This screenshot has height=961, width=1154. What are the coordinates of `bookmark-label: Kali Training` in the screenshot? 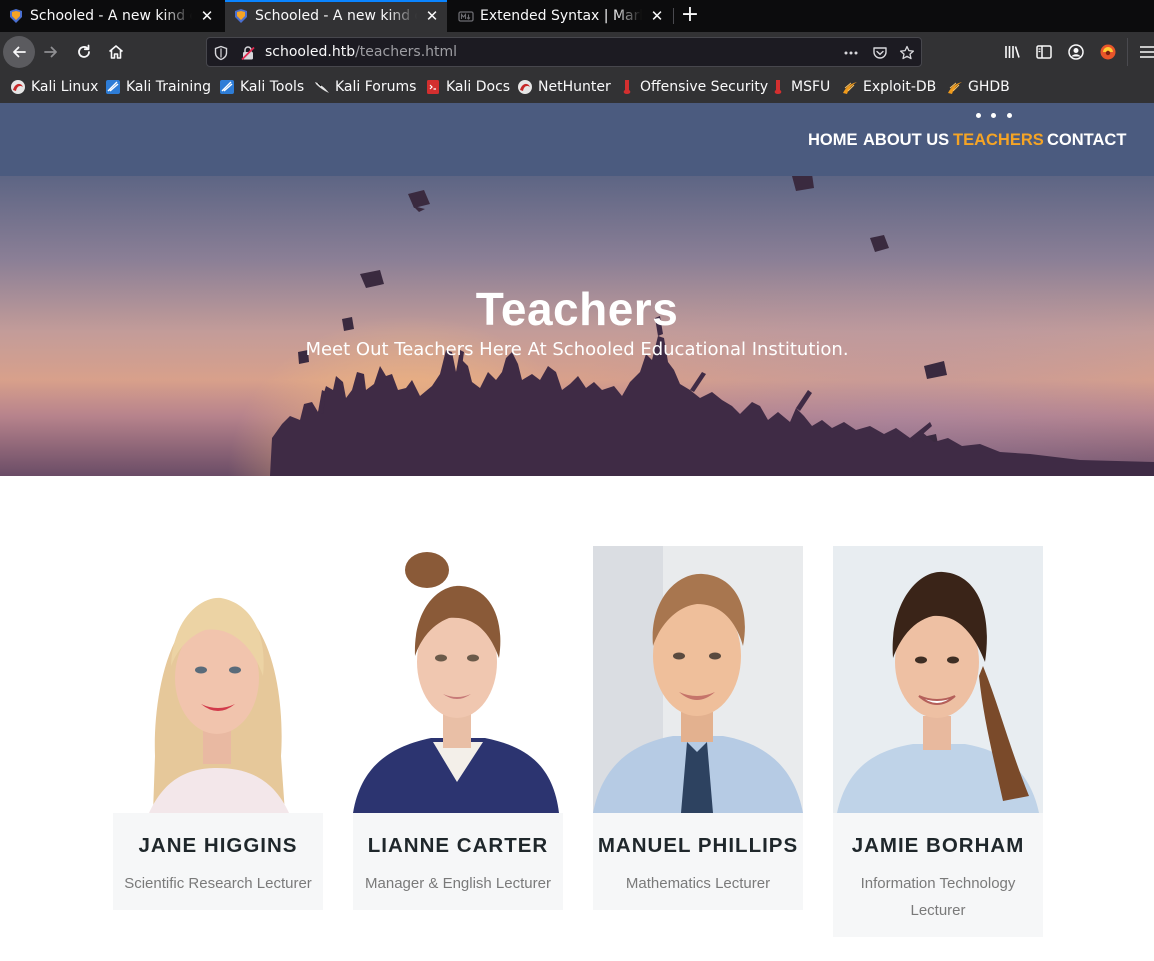 It's located at (168, 87).